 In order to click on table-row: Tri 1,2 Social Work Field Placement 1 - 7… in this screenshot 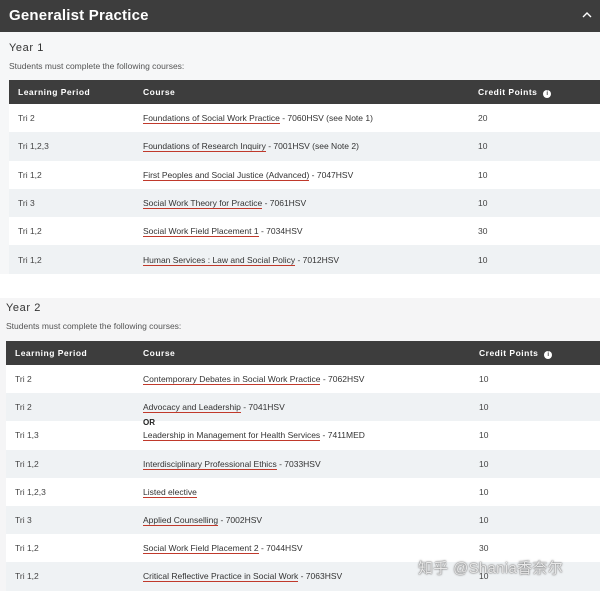, I will do `click(304, 231)`.